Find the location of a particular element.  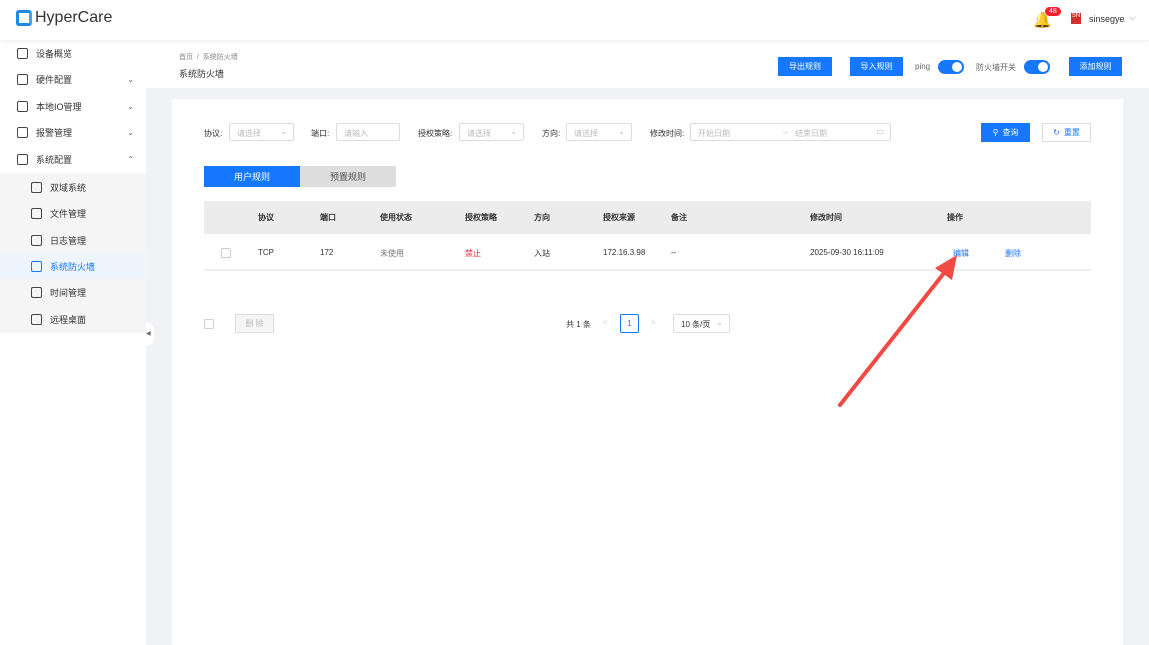

log-icon is located at coordinates (36, 240).